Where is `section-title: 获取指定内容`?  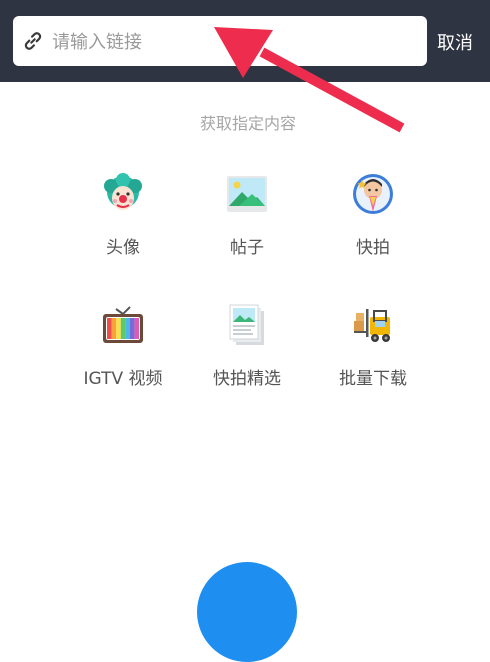 section-title: 获取指定内容 is located at coordinates (247, 123).